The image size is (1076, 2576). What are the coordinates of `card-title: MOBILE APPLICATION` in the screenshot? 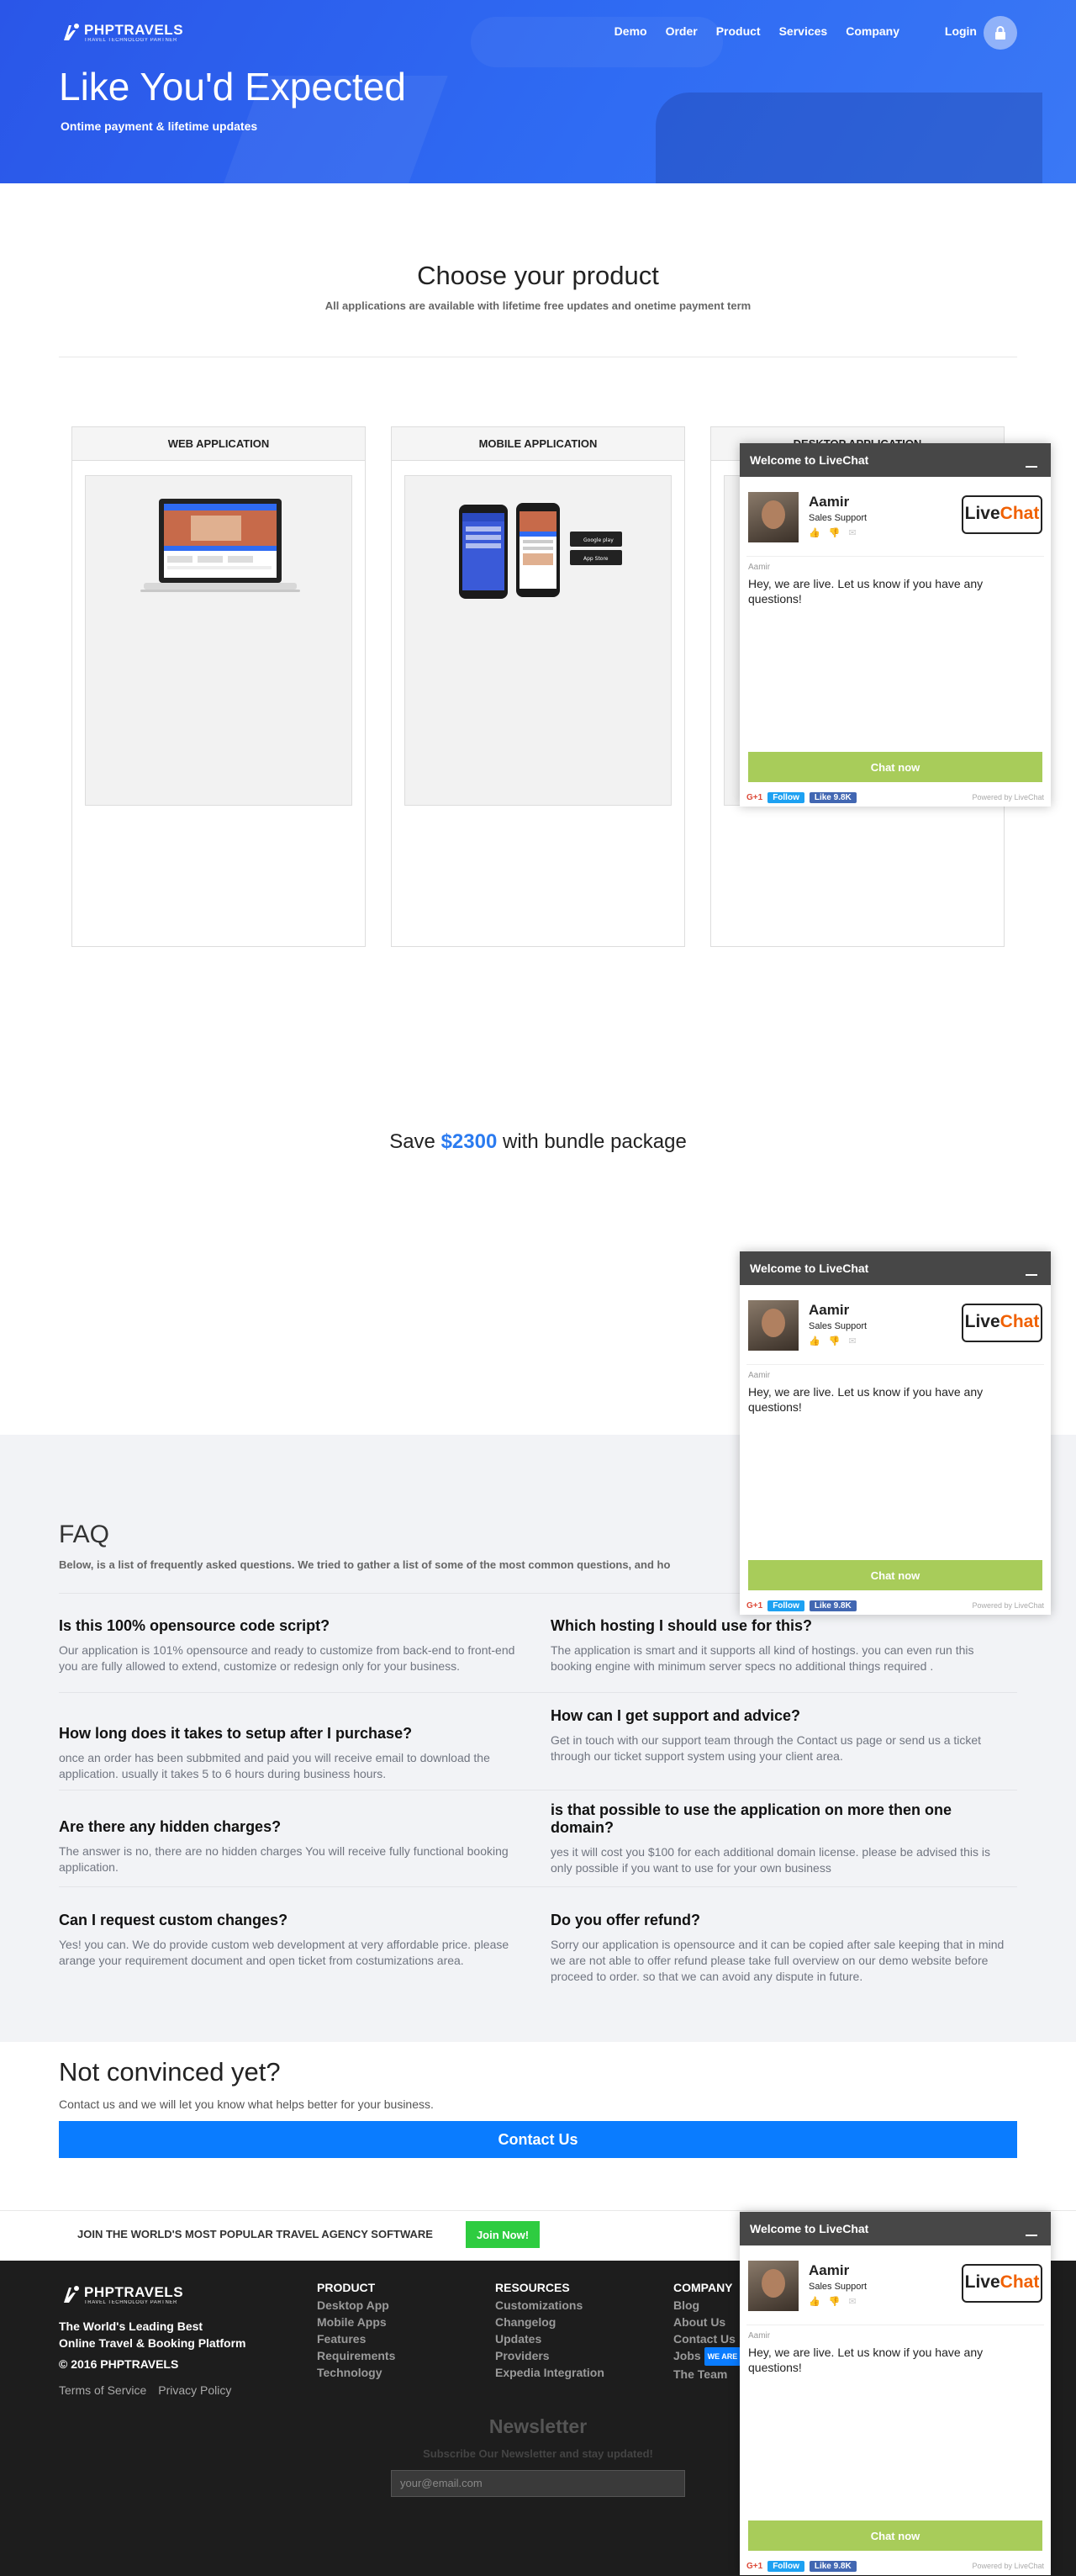 It's located at (538, 444).